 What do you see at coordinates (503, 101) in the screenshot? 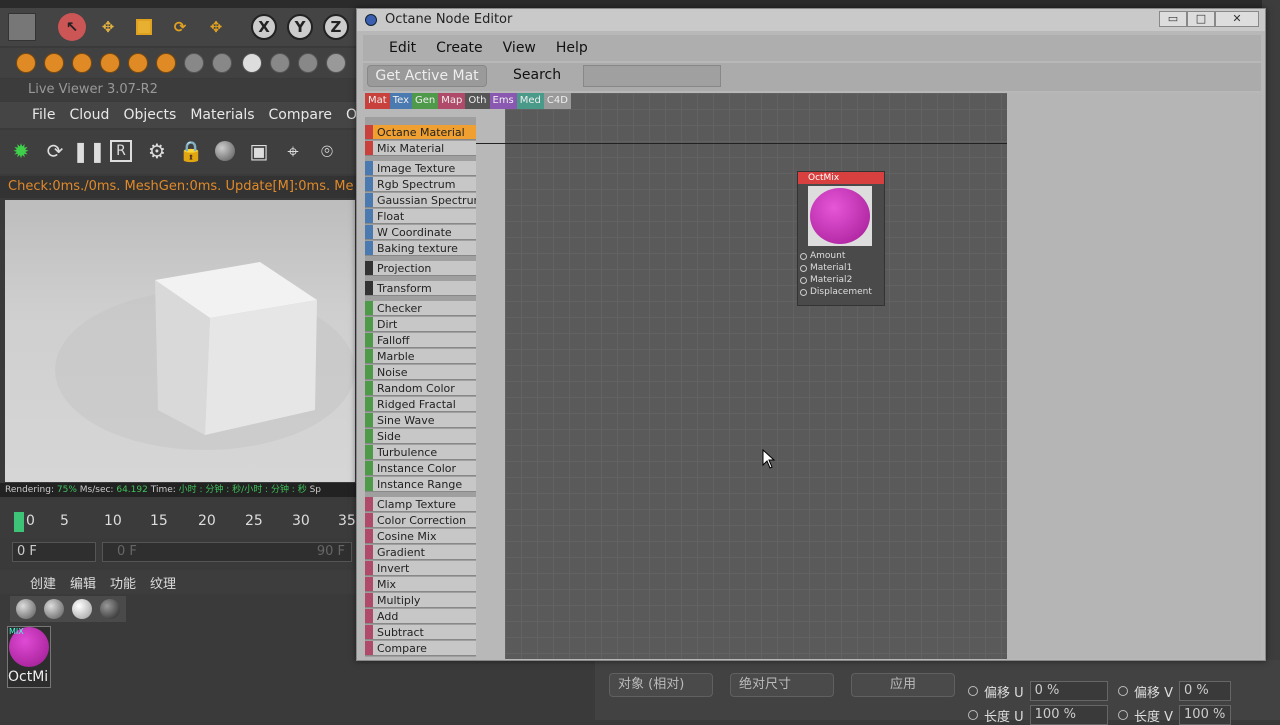
I see `tab-ems: Ems` at bounding box center [503, 101].